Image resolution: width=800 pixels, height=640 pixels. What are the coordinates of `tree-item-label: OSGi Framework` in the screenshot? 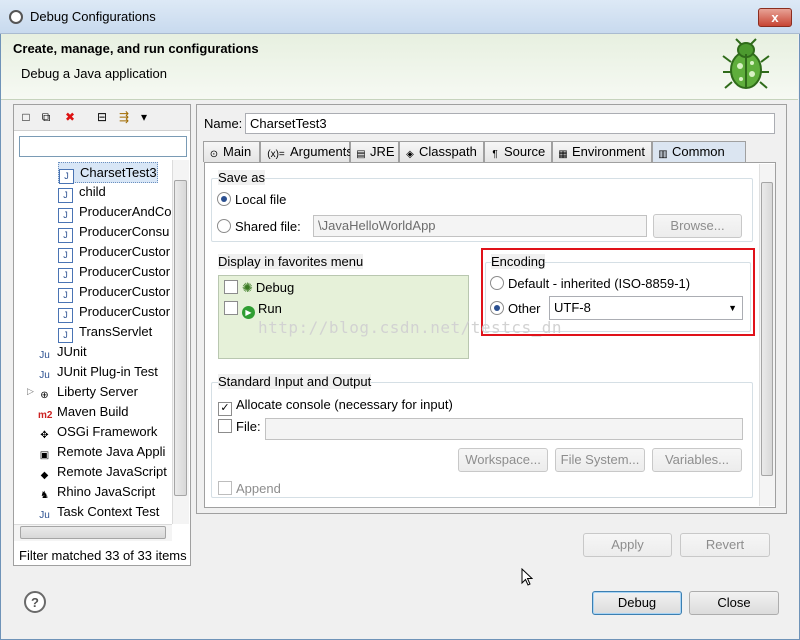 It's located at (107, 431).